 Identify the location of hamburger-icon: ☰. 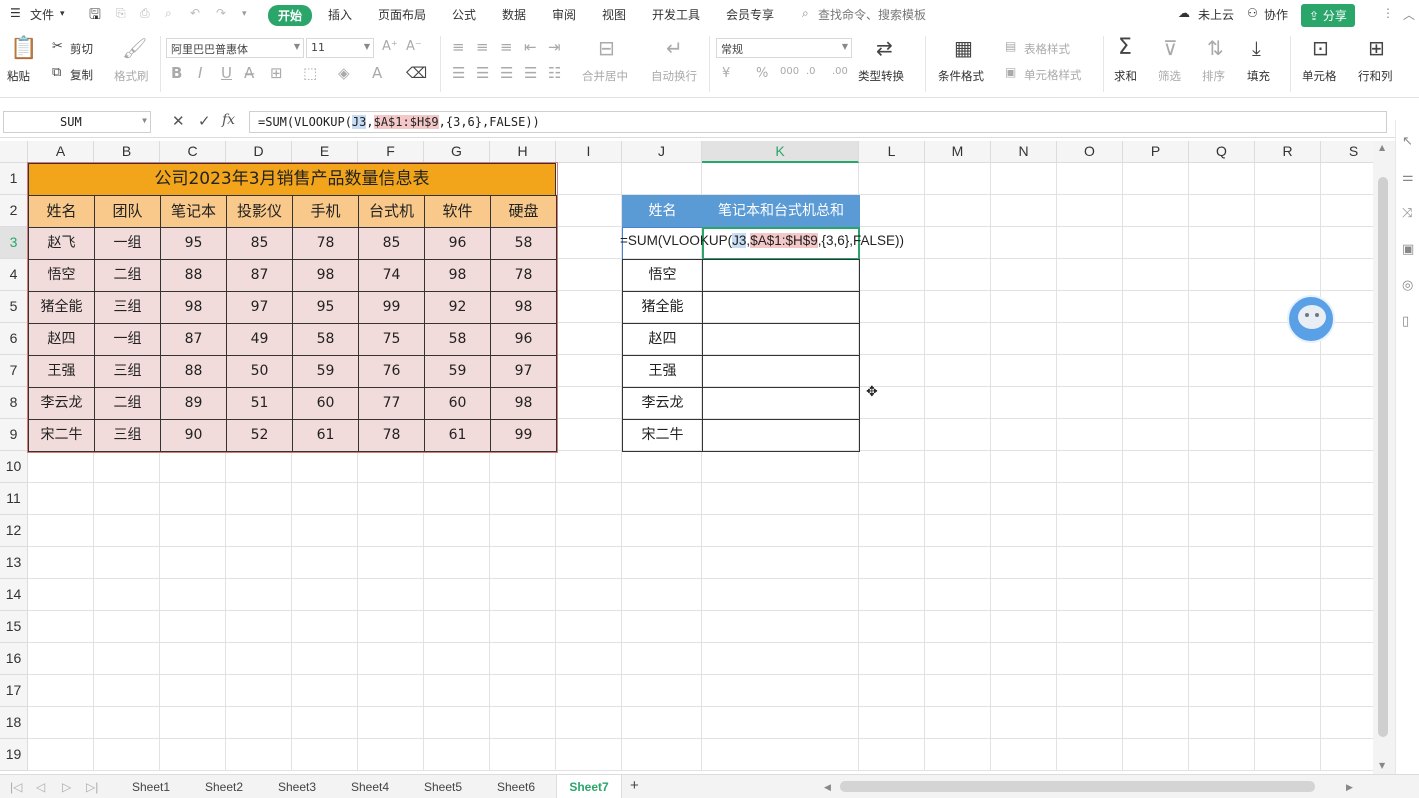
(15, 13).